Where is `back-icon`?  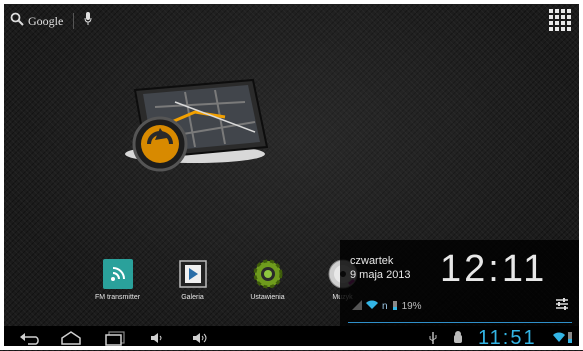
back-icon is located at coordinates (30, 340).